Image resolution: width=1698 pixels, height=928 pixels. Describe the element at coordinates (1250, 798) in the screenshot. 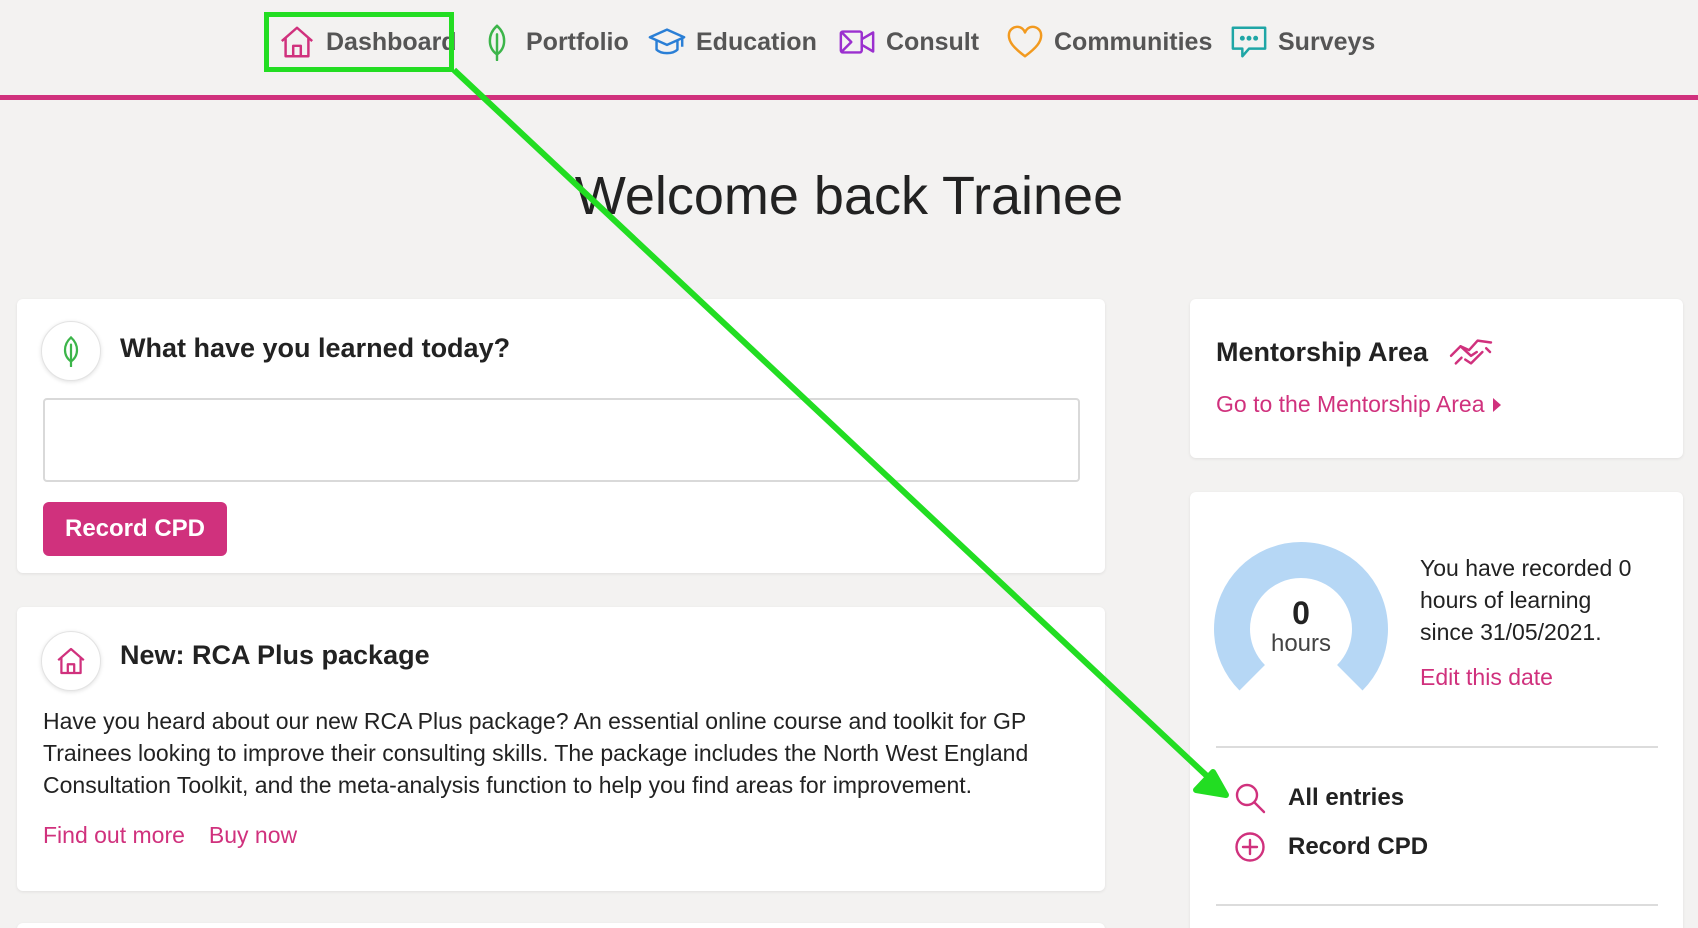

I see `search-icon` at that location.